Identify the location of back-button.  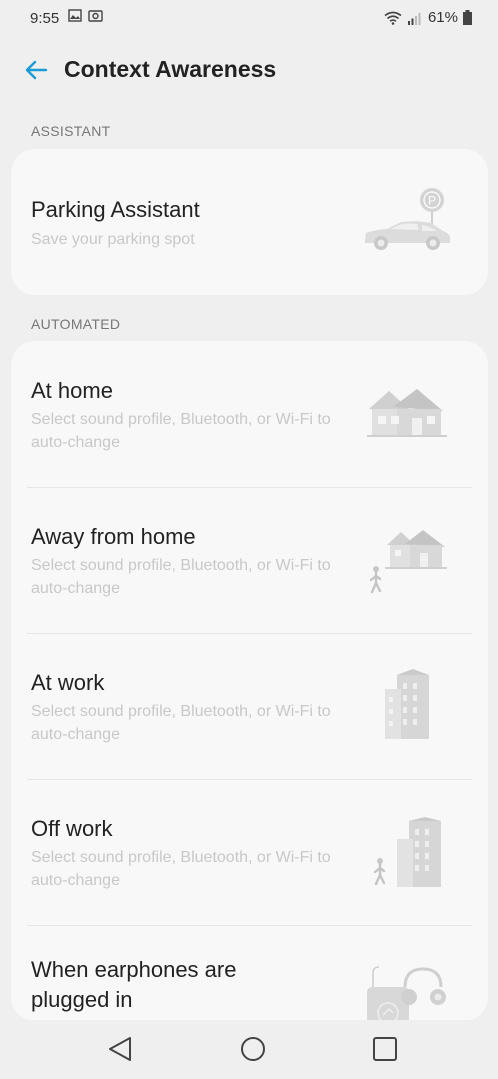
(37, 70).